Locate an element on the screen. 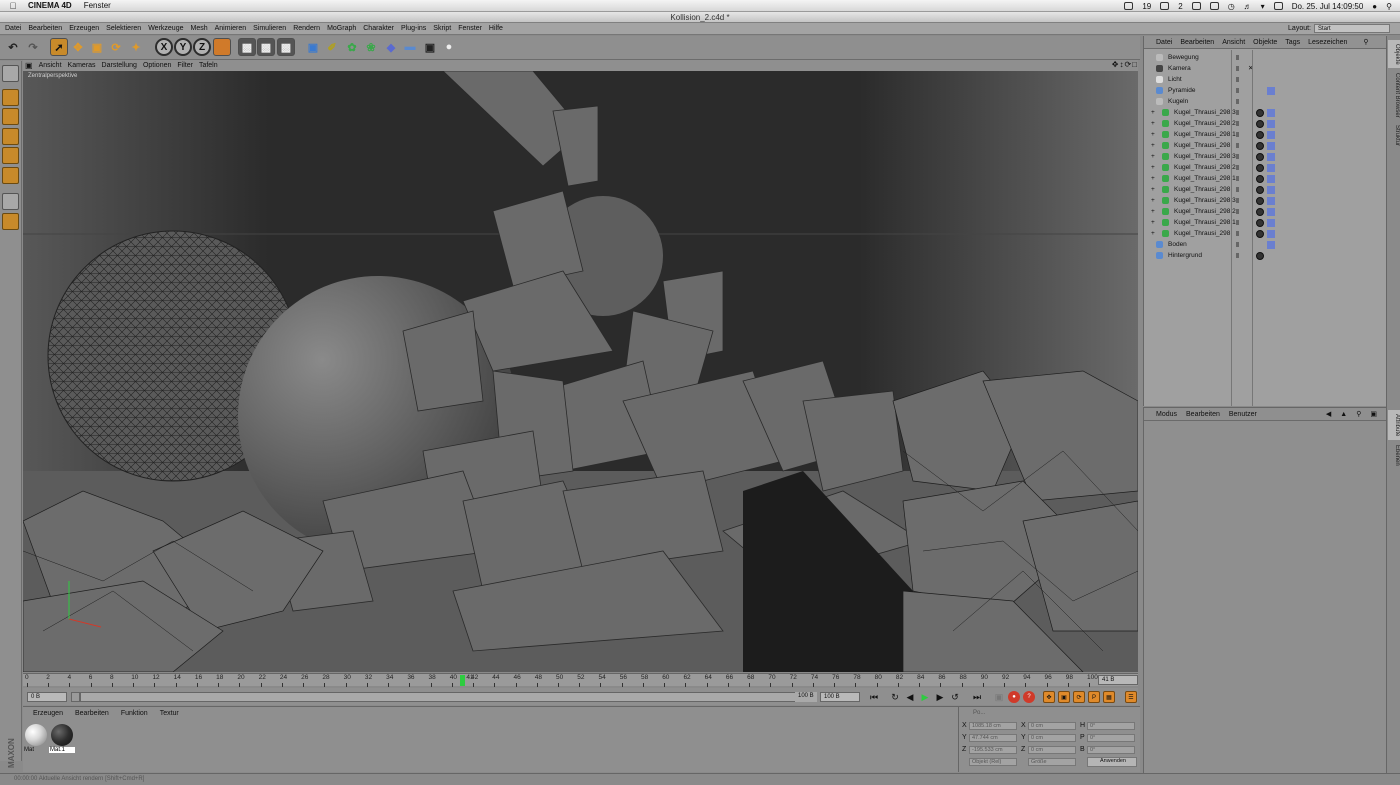 This screenshot has height=785, width=1400. rotate-icon: ⟳ is located at coordinates (116, 47).